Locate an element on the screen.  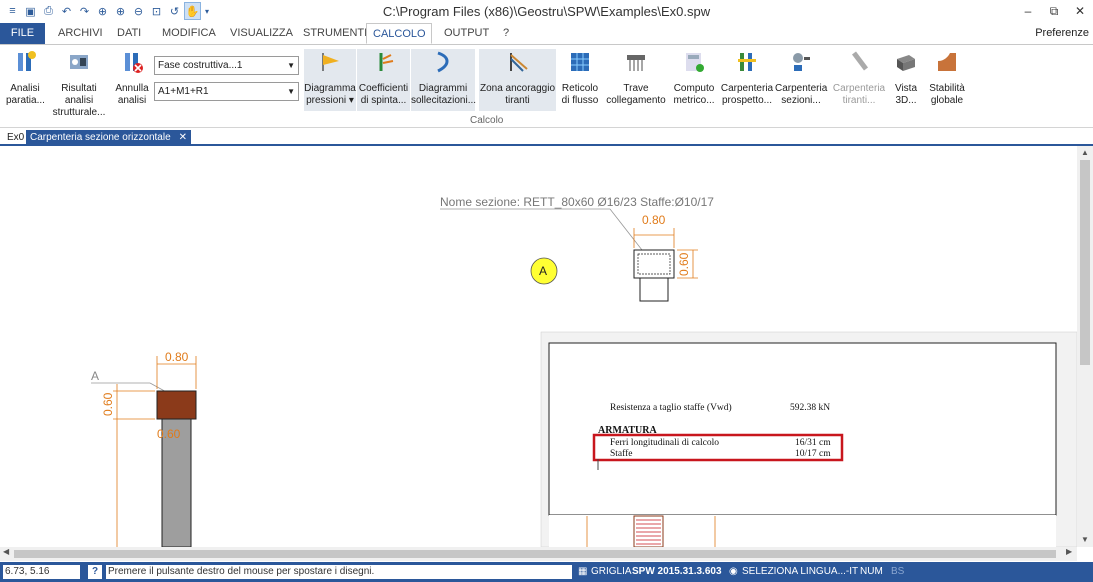
sollecitazioni-label-1: Diagrammi is located at coordinates (443, 88).